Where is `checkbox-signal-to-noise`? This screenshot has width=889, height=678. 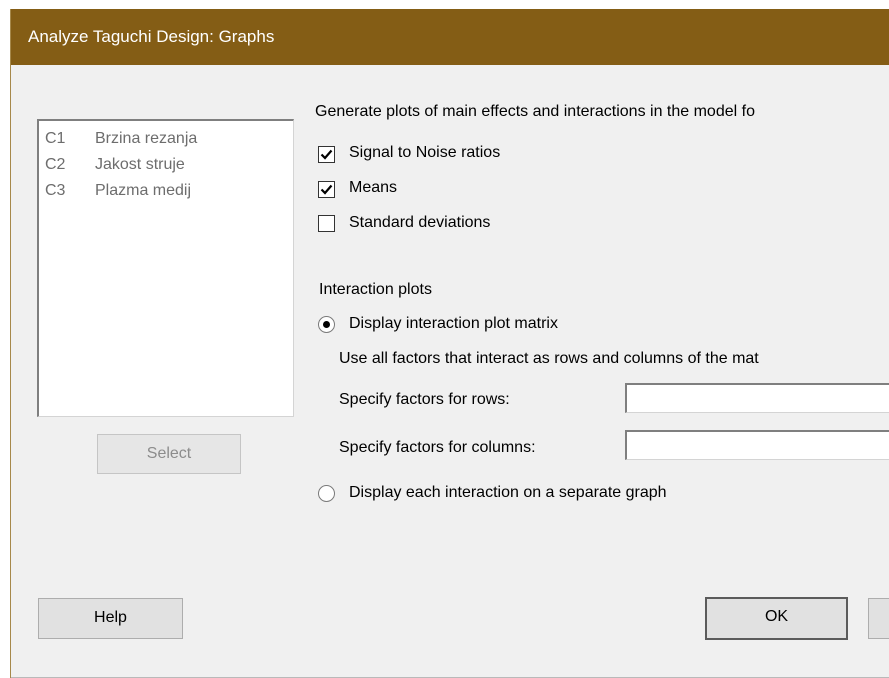
checkbox-signal-to-noise is located at coordinates (326, 154).